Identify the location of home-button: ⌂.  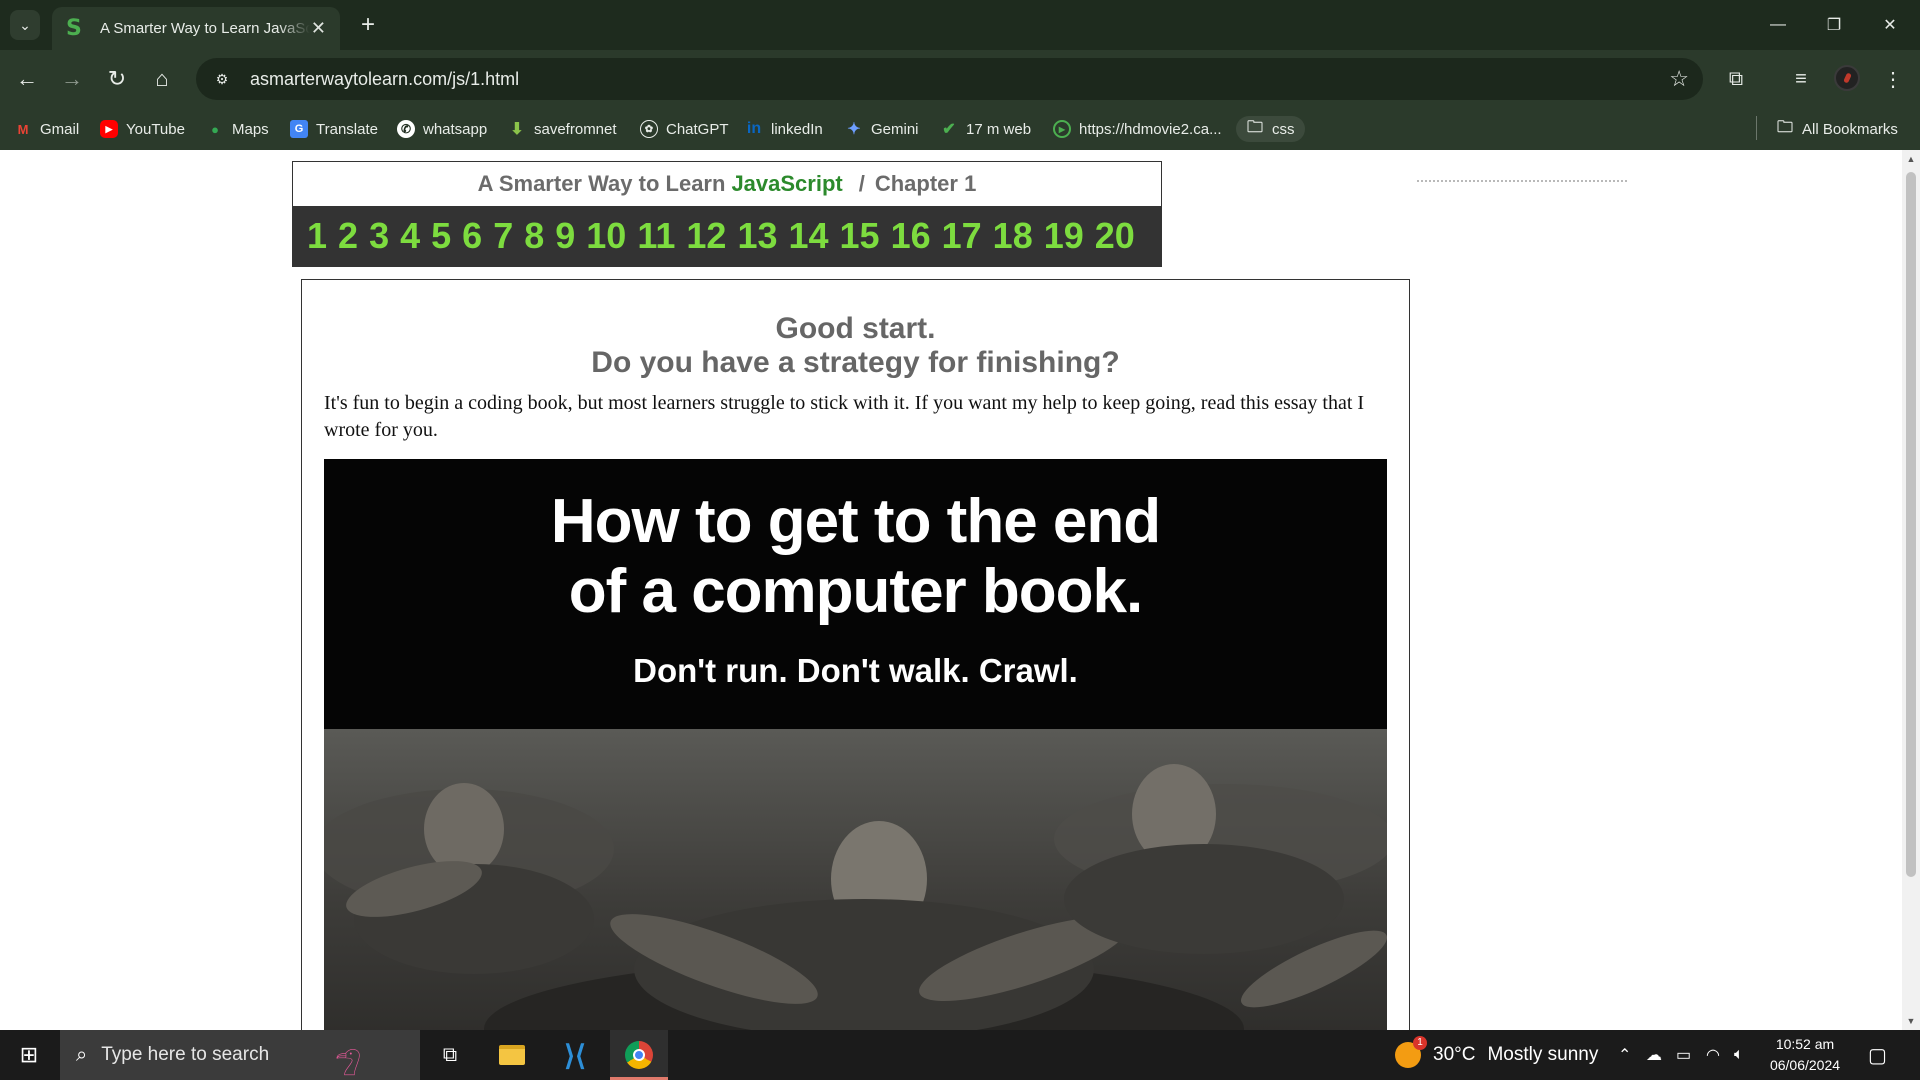
(162, 79).